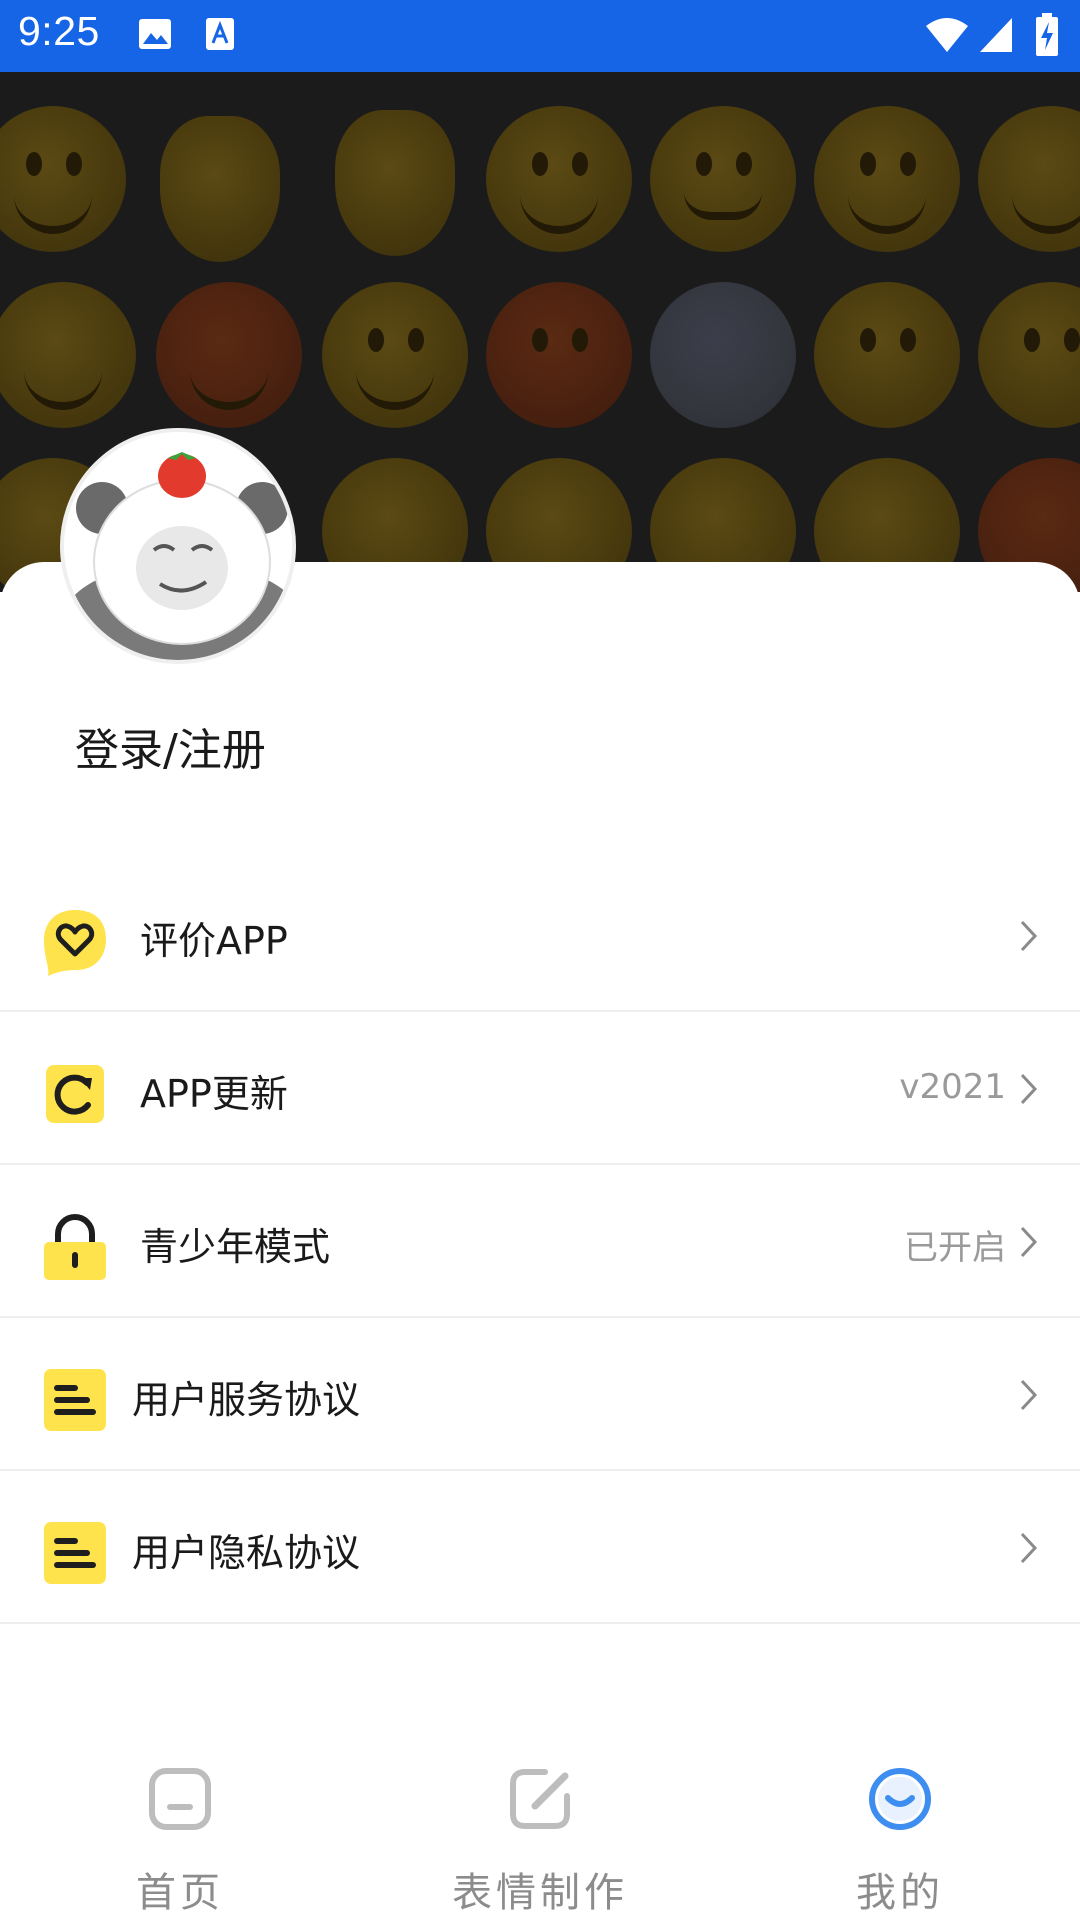 This screenshot has width=1080, height=1920. What do you see at coordinates (68, 355) in the screenshot?
I see `laughing-emoji-icon` at bounding box center [68, 355].